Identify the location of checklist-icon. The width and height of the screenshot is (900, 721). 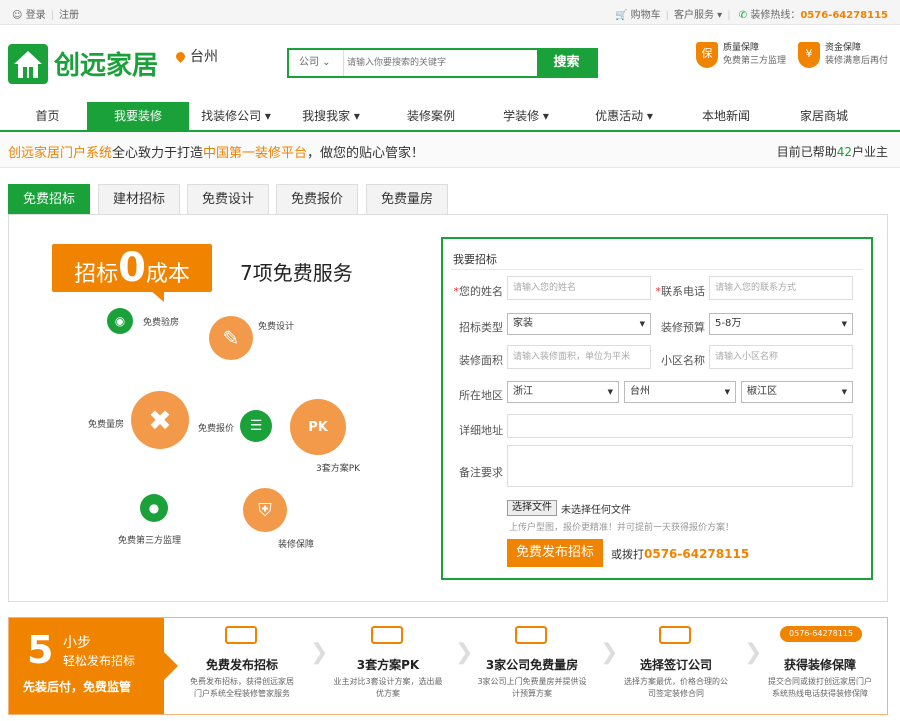
(387, 635).